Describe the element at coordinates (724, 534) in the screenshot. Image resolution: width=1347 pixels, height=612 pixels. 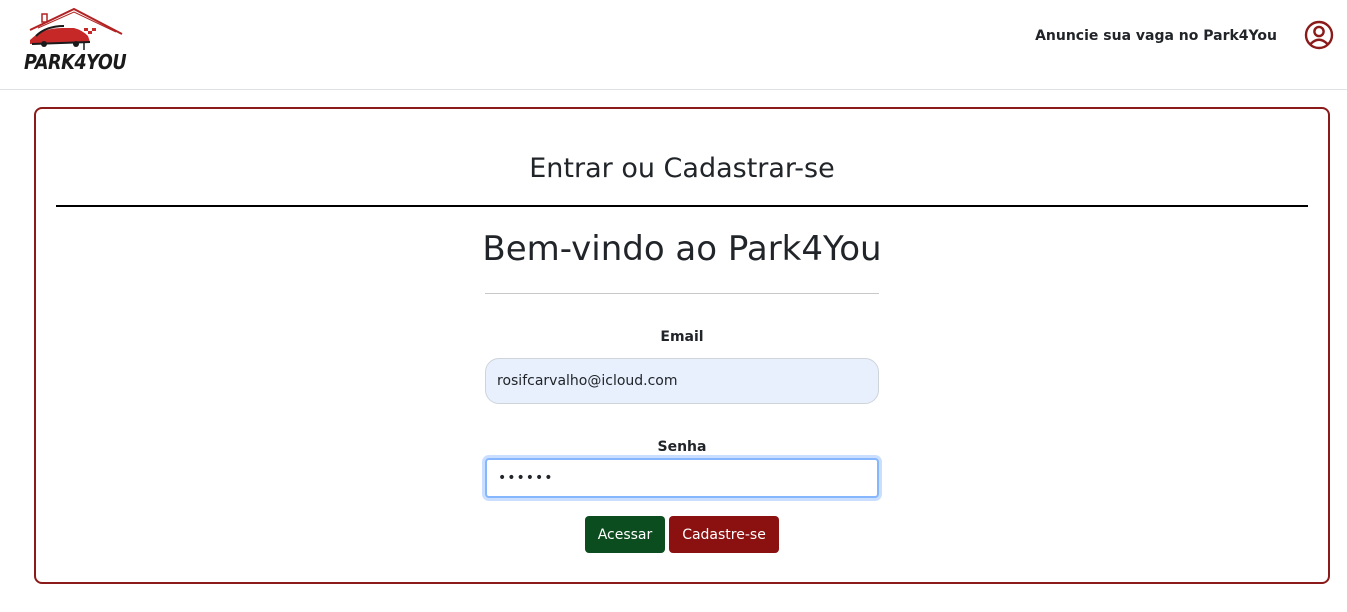
I see `cadastre-button: Cadastre-se` at that location.